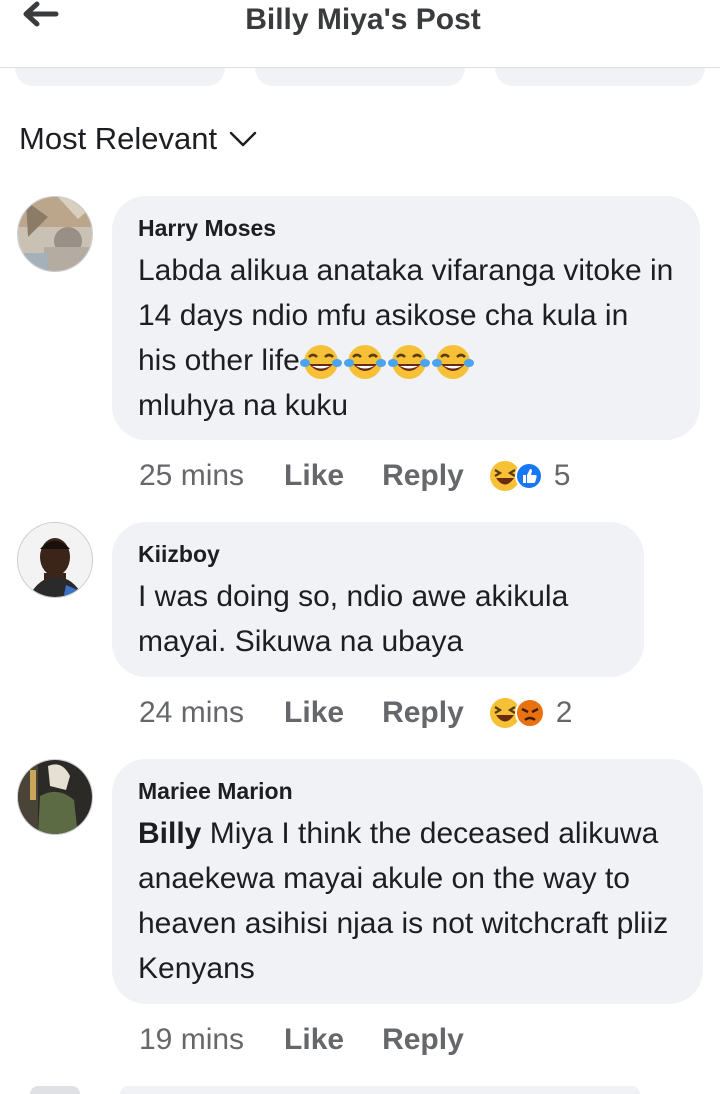 The height and width of the screenshot is (1094, 720). I want to click on reaction-count: 2, so click(564, 712).